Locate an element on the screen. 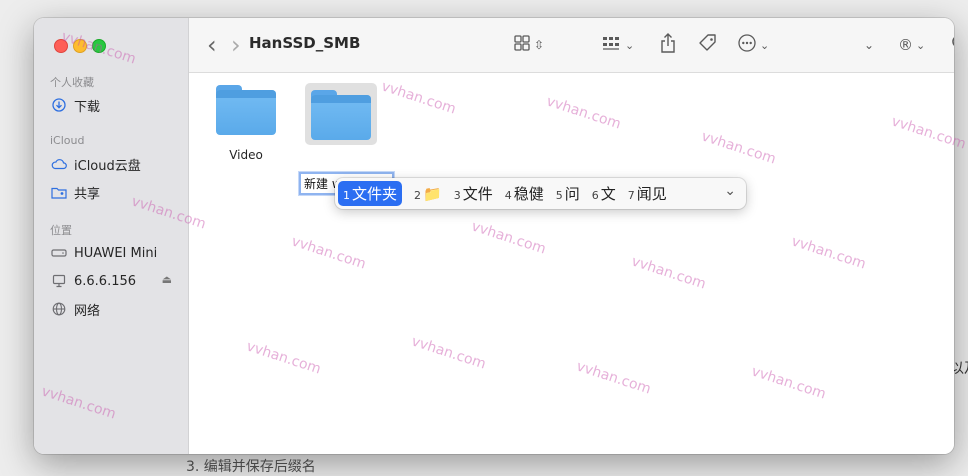  shared-folder-icon is located at coordinates (59, 192).